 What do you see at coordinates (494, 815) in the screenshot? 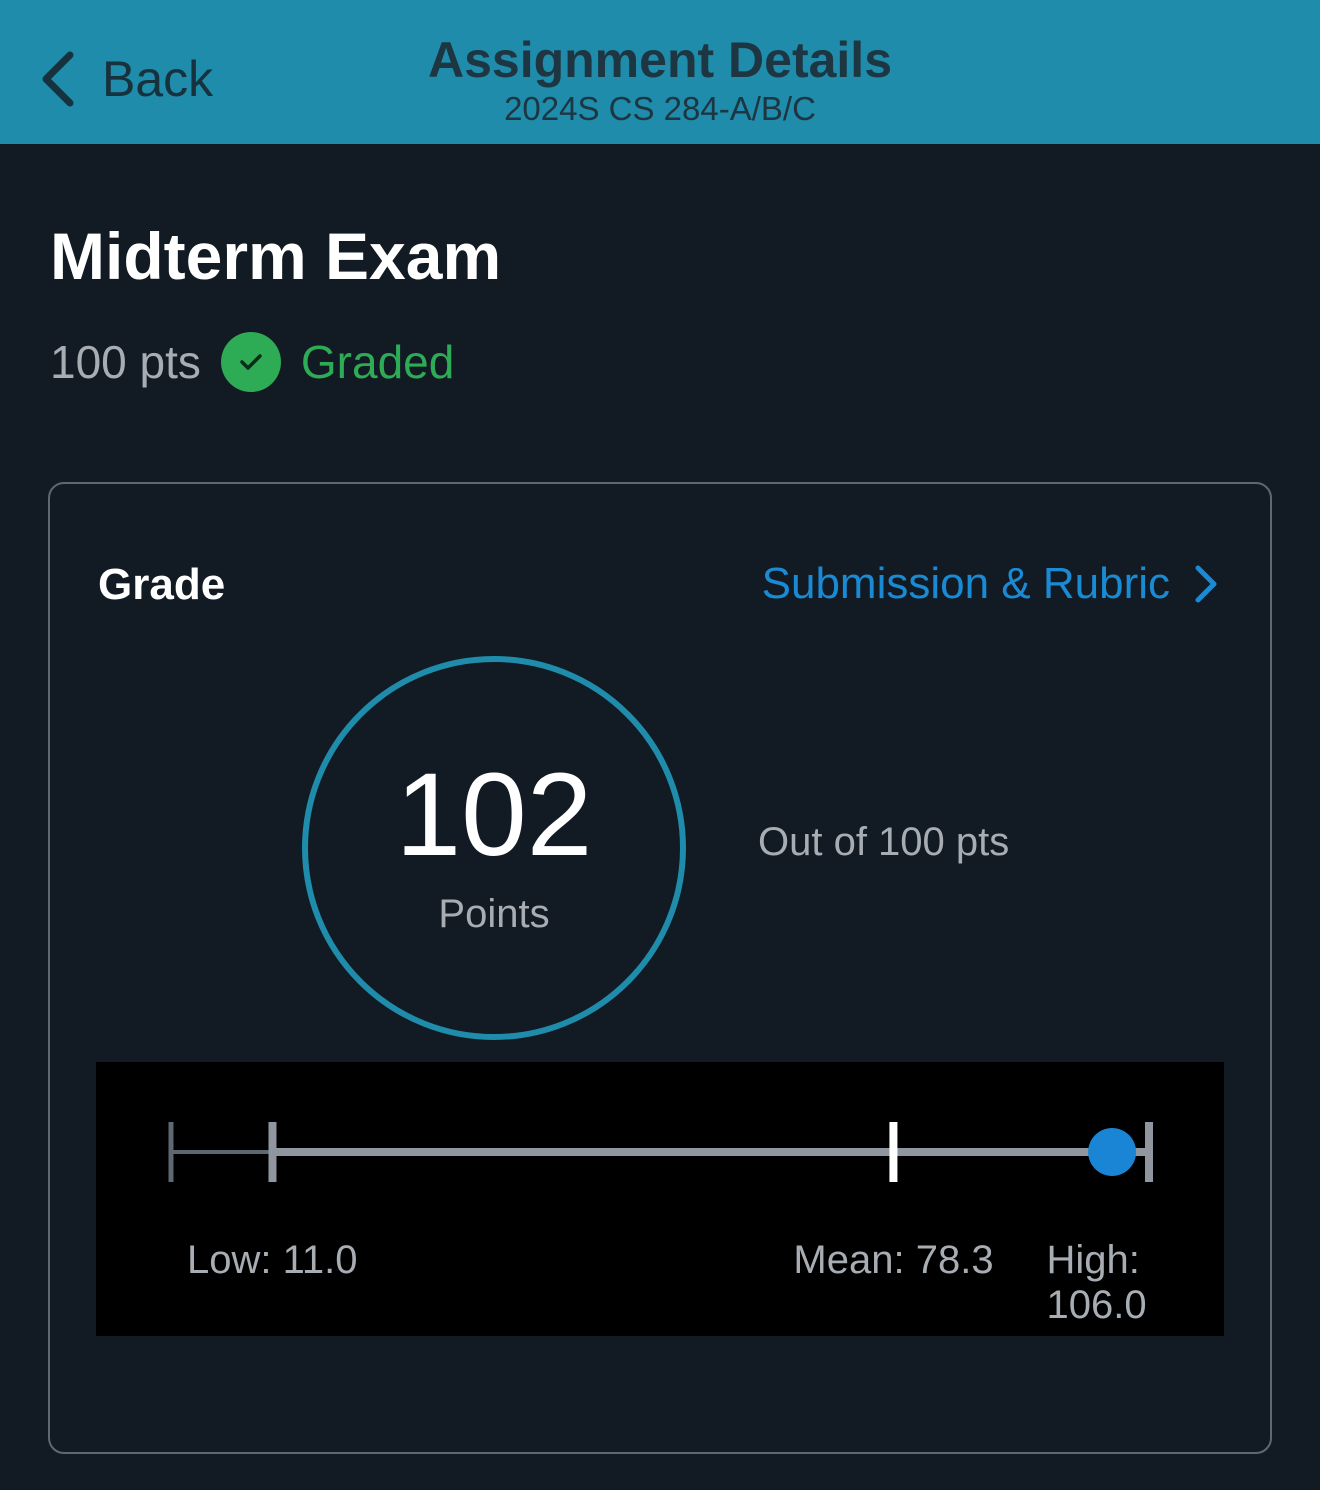
I see `score-value: 102` at bounding box center [494, 815].